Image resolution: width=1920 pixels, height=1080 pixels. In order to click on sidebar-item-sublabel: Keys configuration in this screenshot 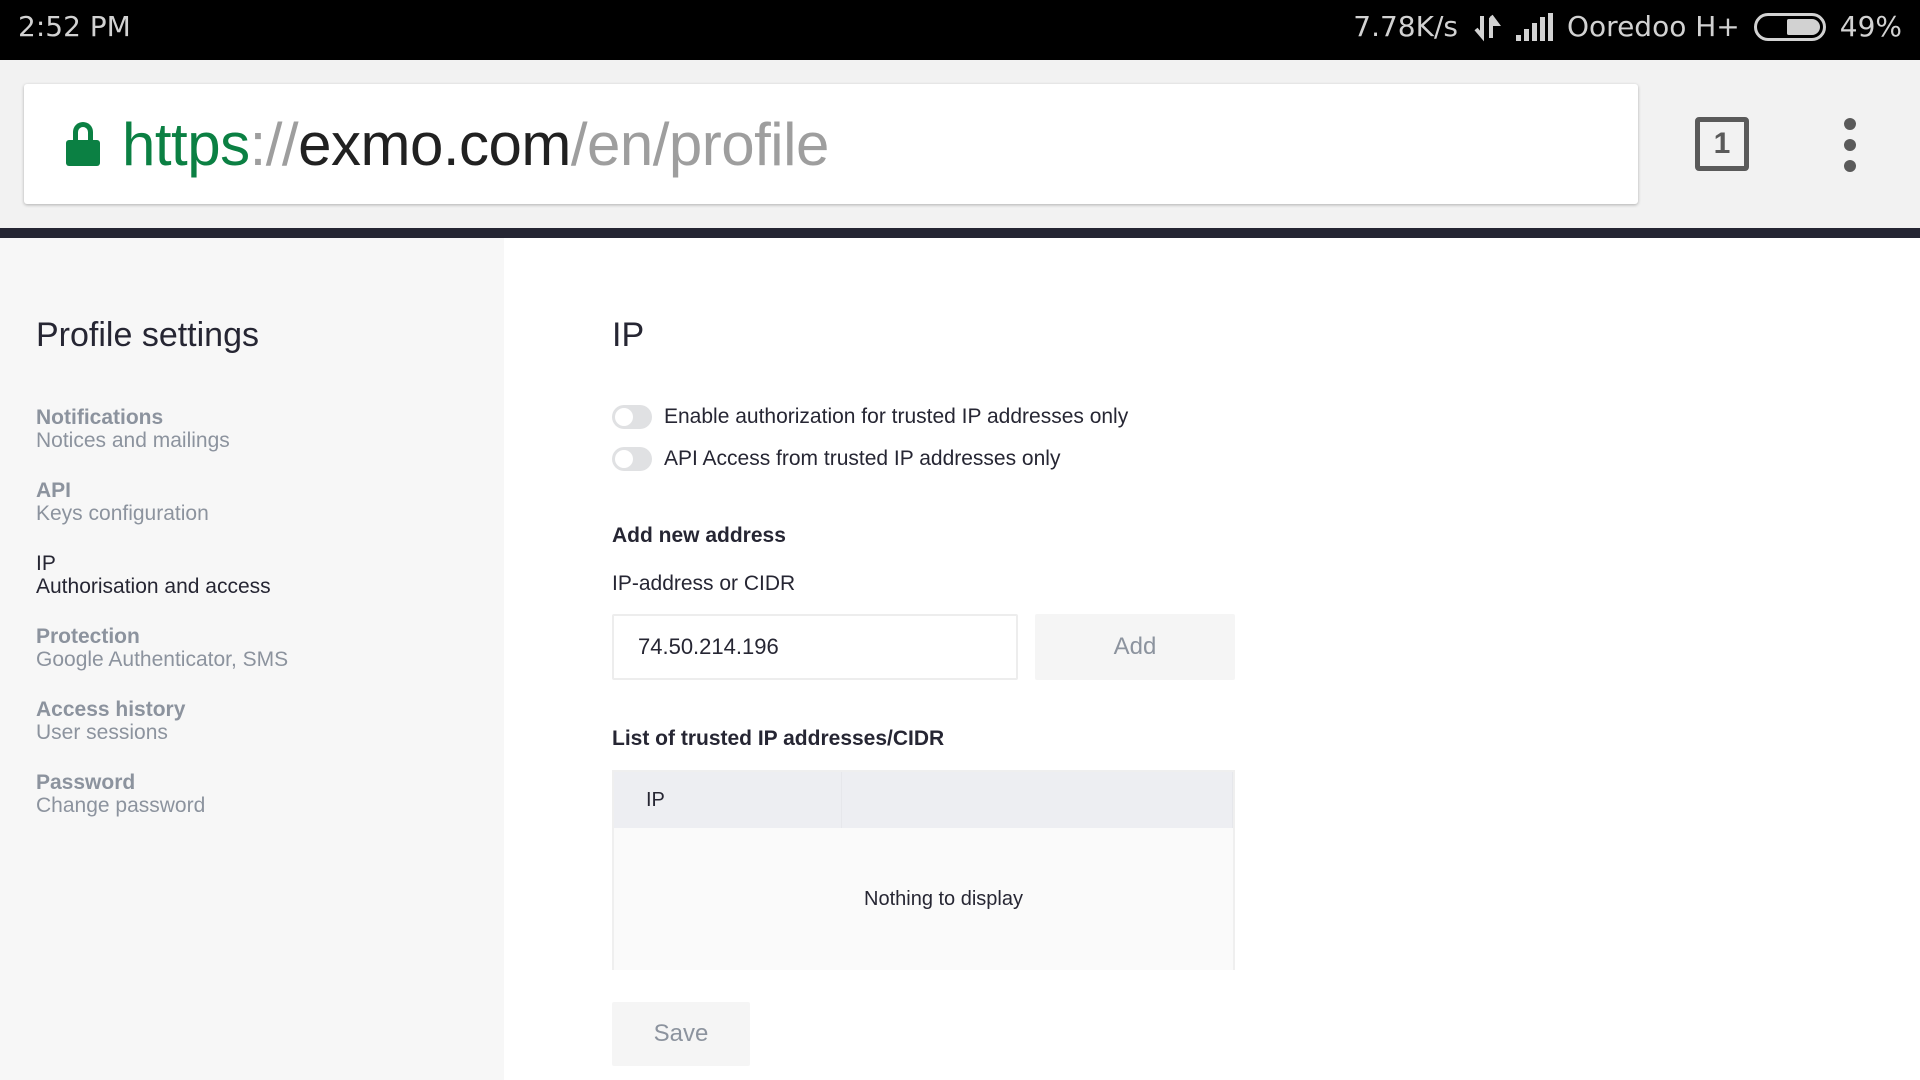, I will do `click(122, 513)`.